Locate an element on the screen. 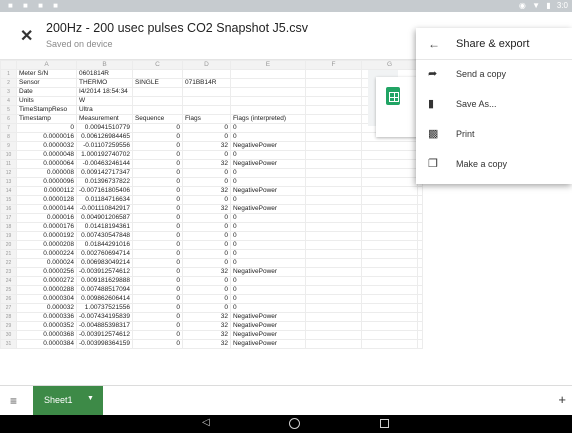 This screenshot has height=433, width=572. grid-cell: Ultra is located at coordinates (104, 110).